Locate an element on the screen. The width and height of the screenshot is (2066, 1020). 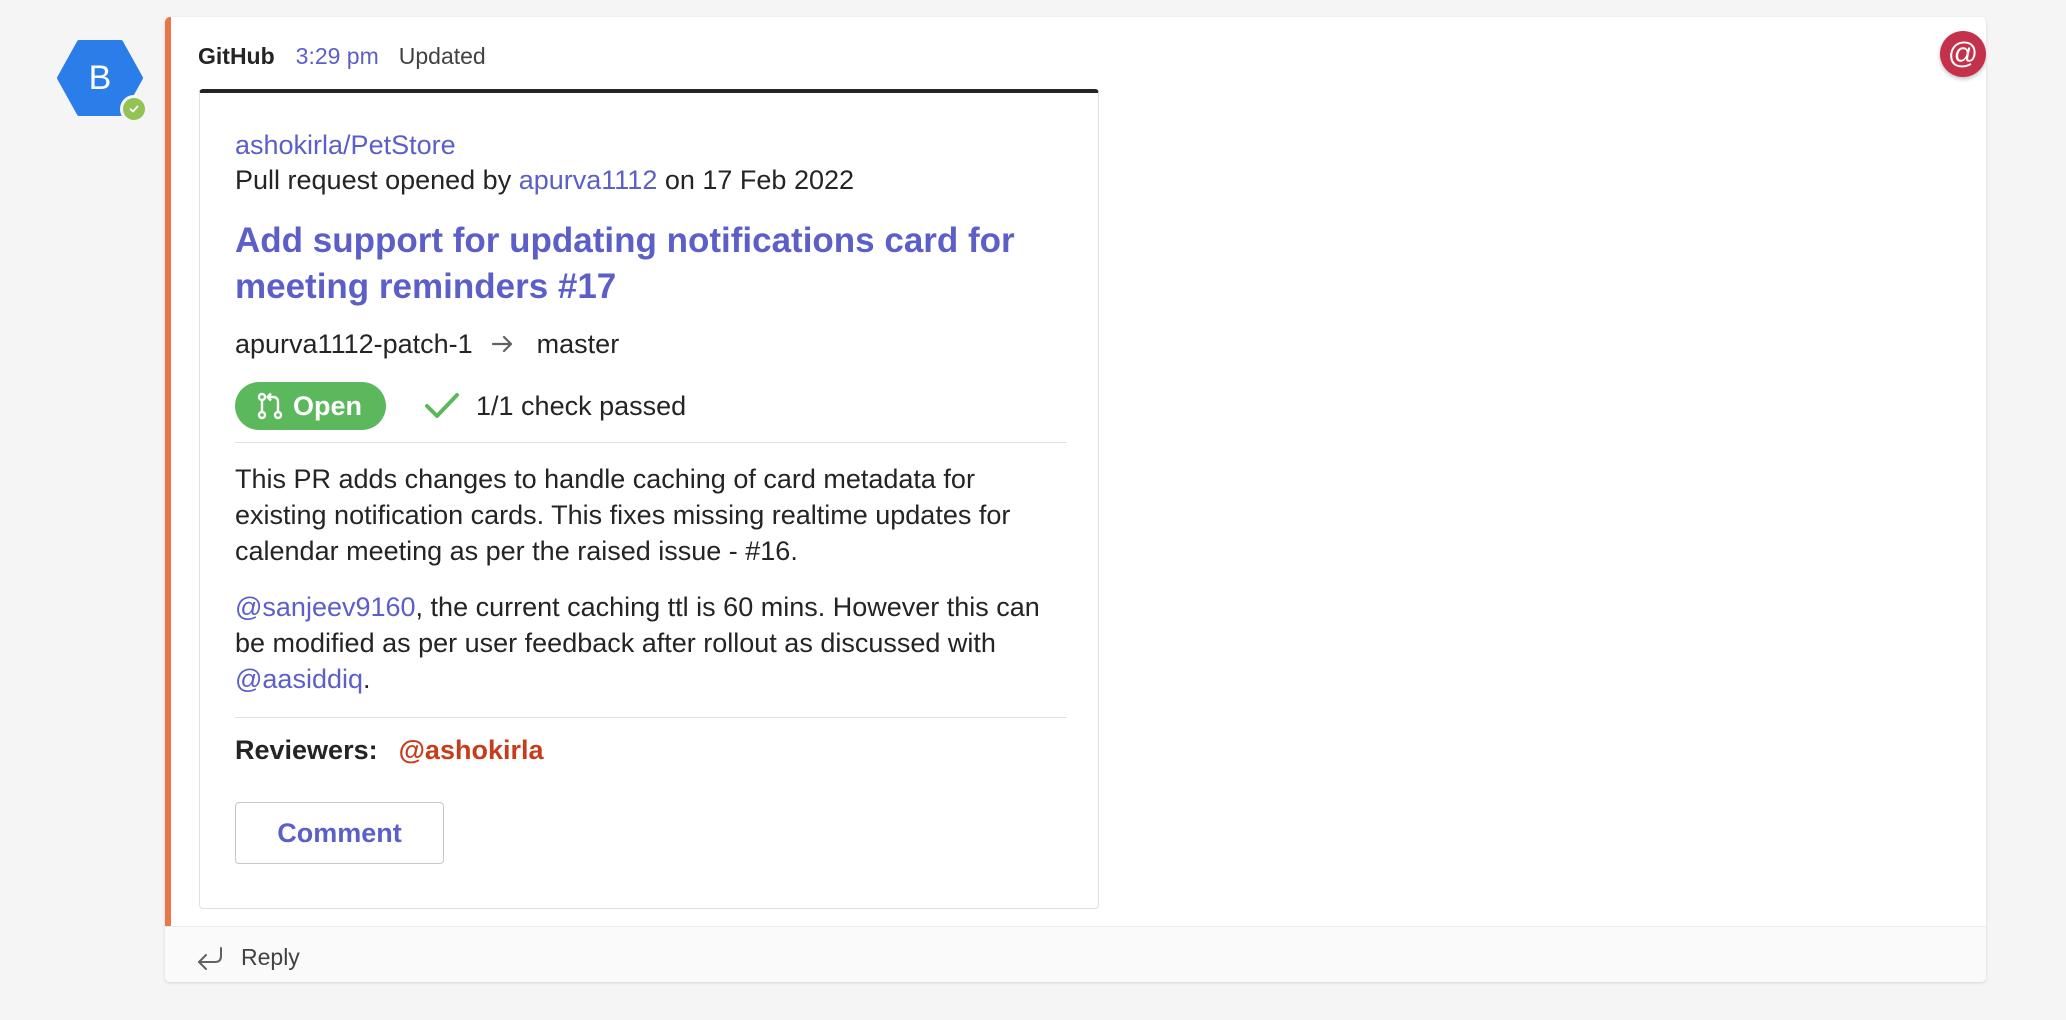
author-link: apurva1112 is located at coordinates (588, 180).